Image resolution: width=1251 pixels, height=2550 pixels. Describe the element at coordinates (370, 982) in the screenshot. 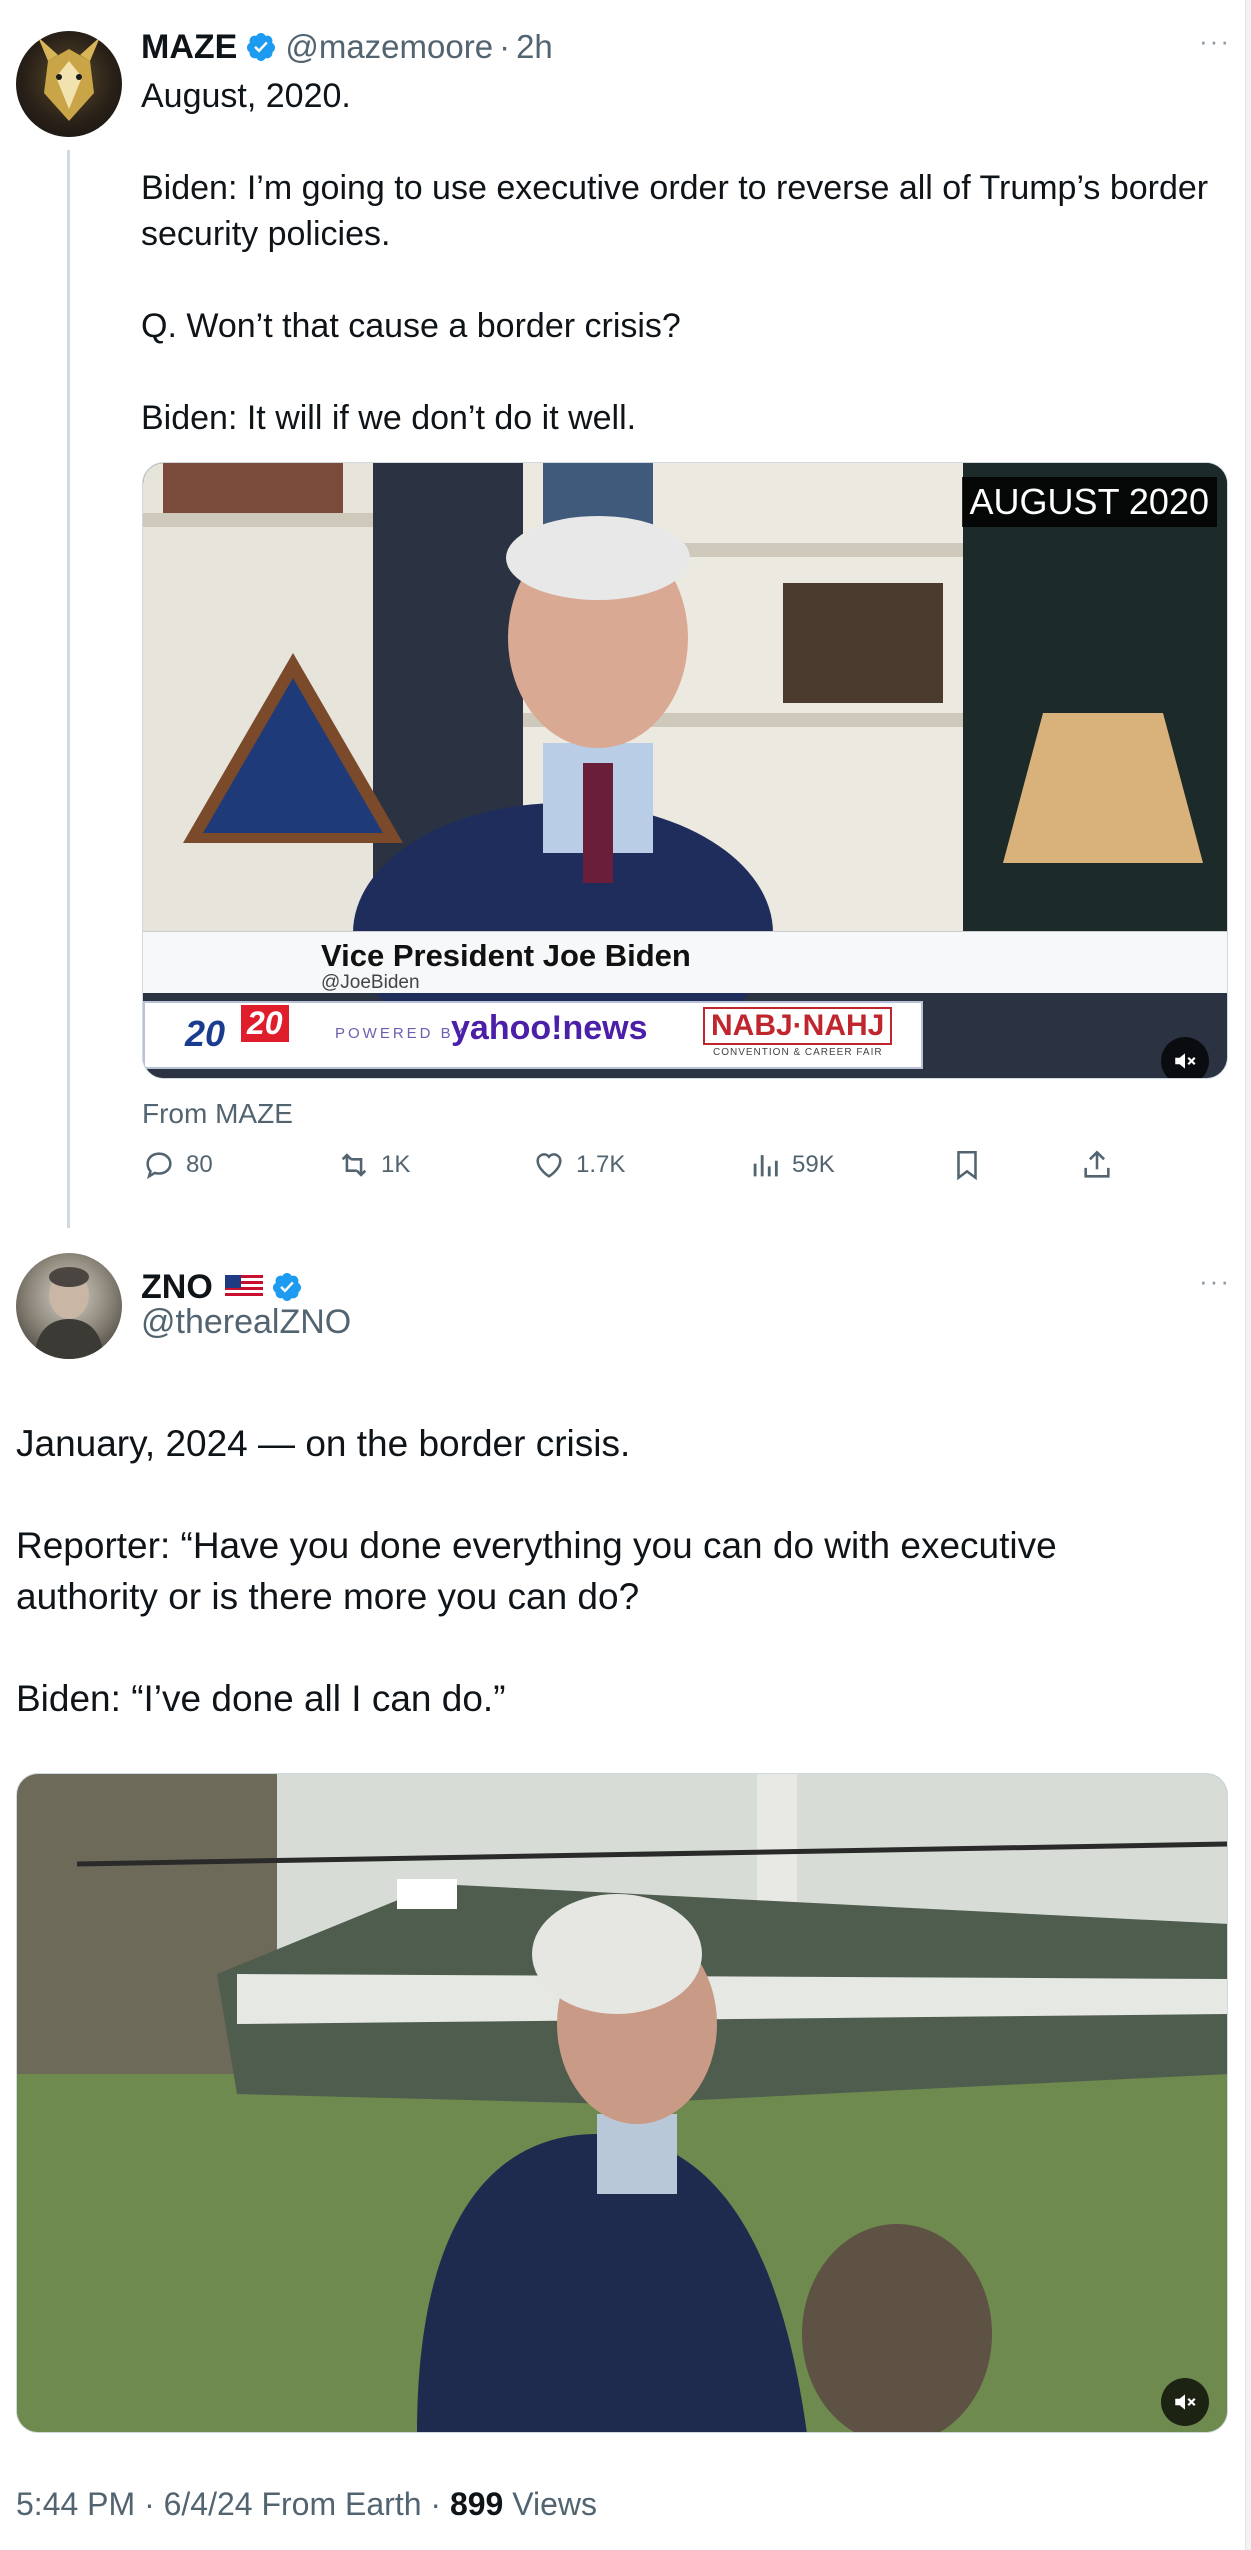

I see `lower-third-handle: @JoeBiden` at that location.